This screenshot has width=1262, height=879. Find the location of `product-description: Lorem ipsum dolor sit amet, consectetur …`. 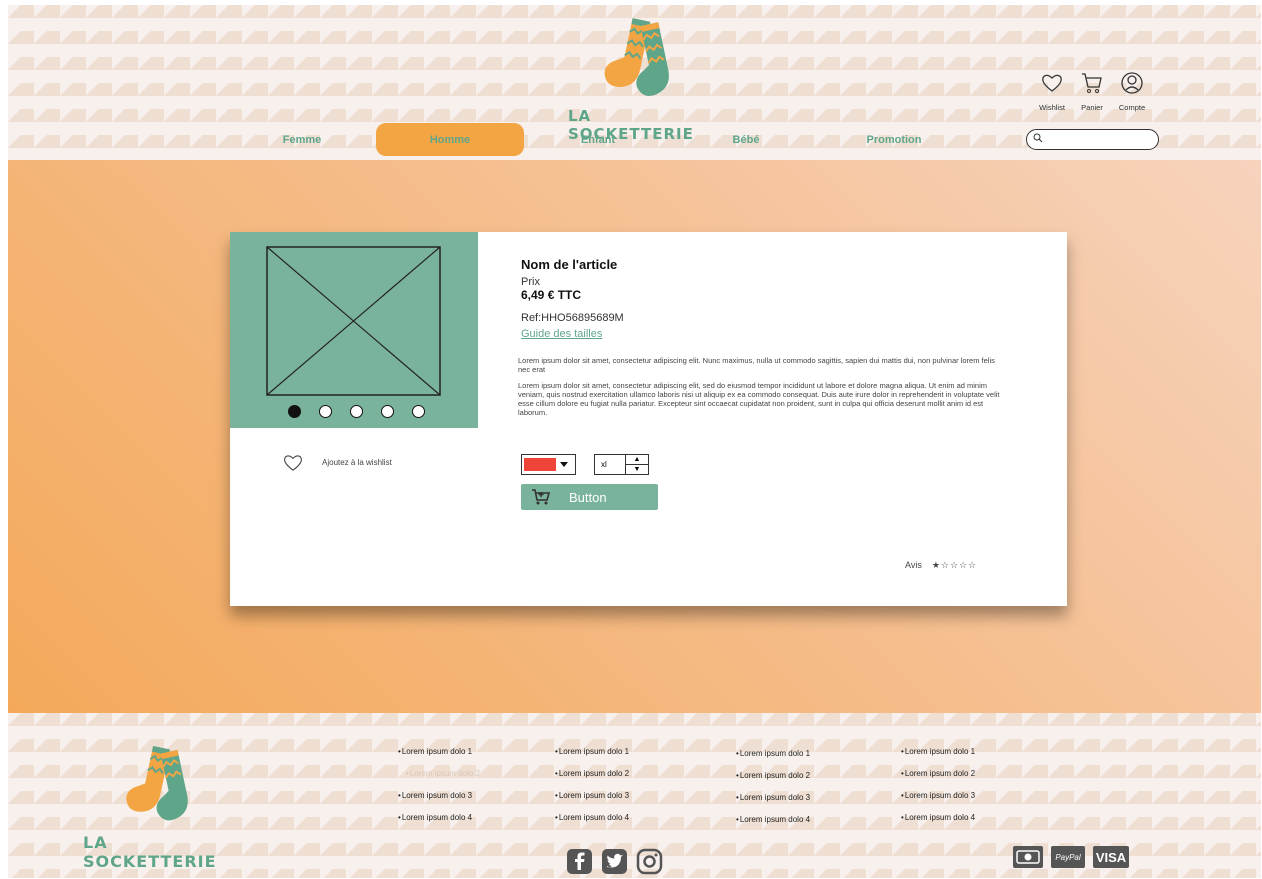

product-description: Lorem ipsum dolor sit amet, consectetur … is located at coordinates (763, 386).